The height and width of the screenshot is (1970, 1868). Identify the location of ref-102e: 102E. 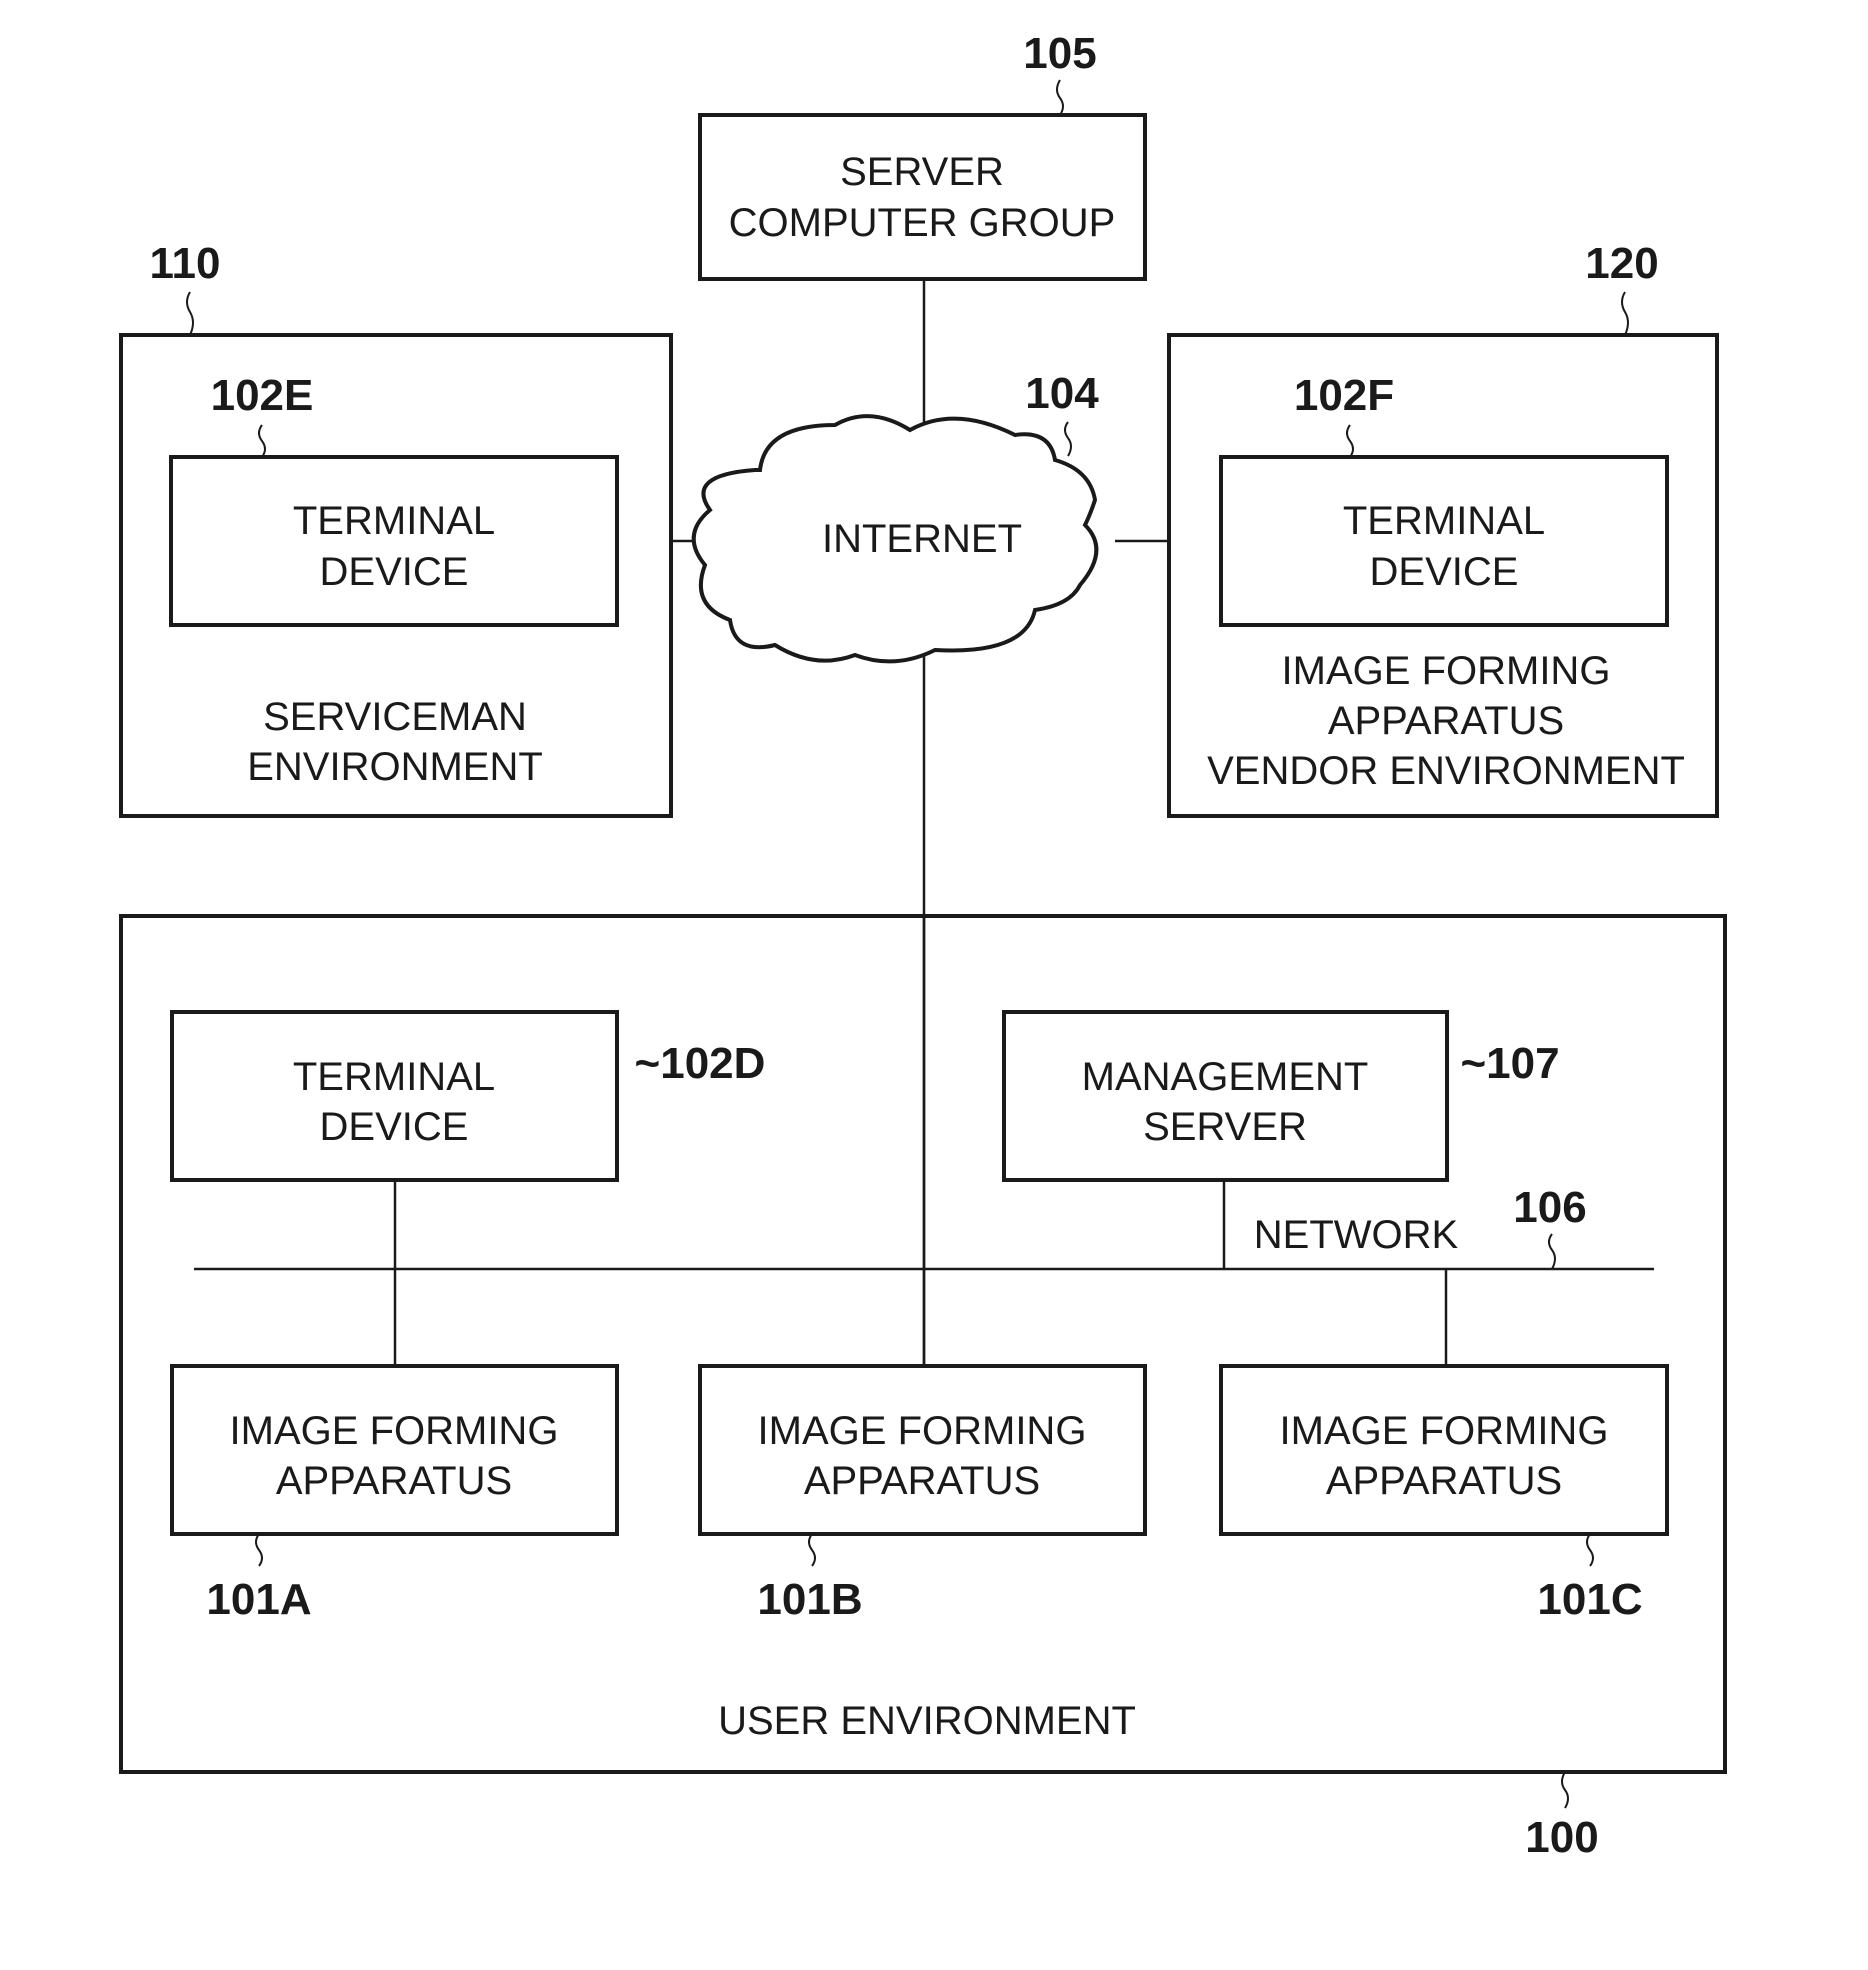
(262, 395).